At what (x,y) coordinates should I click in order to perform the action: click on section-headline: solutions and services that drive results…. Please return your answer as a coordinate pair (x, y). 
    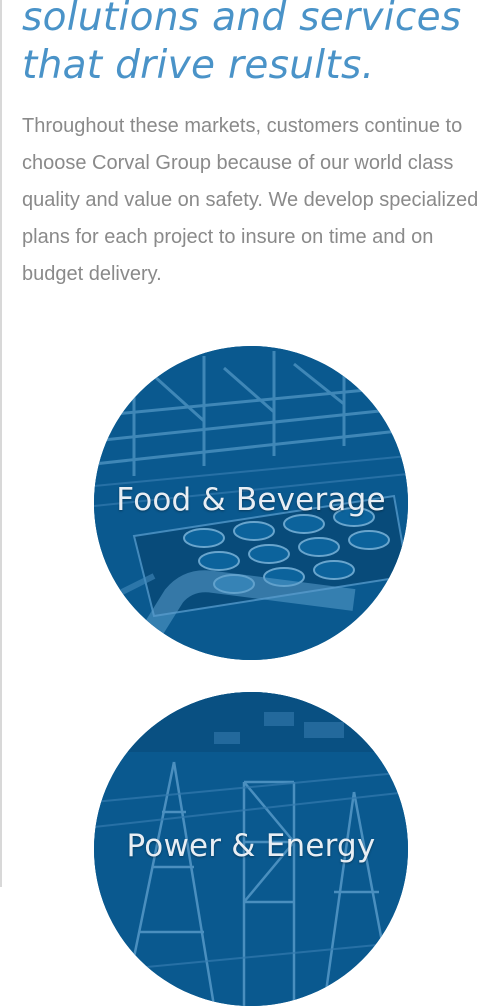
    Looking at the image, I should click on (257, 45).